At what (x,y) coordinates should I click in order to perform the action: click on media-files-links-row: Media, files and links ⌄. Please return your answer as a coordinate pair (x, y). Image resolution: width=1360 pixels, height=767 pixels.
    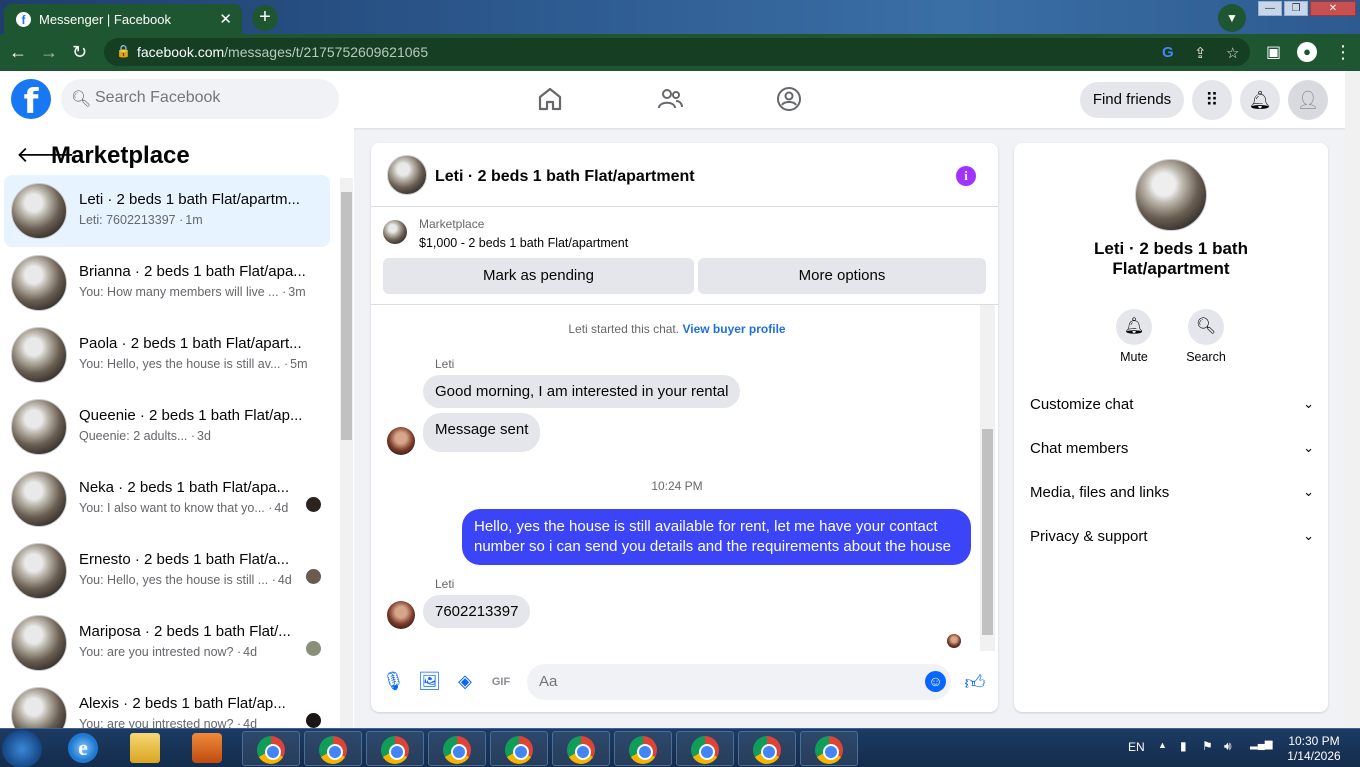
    Looking at the image, I should click on (1172, 496).